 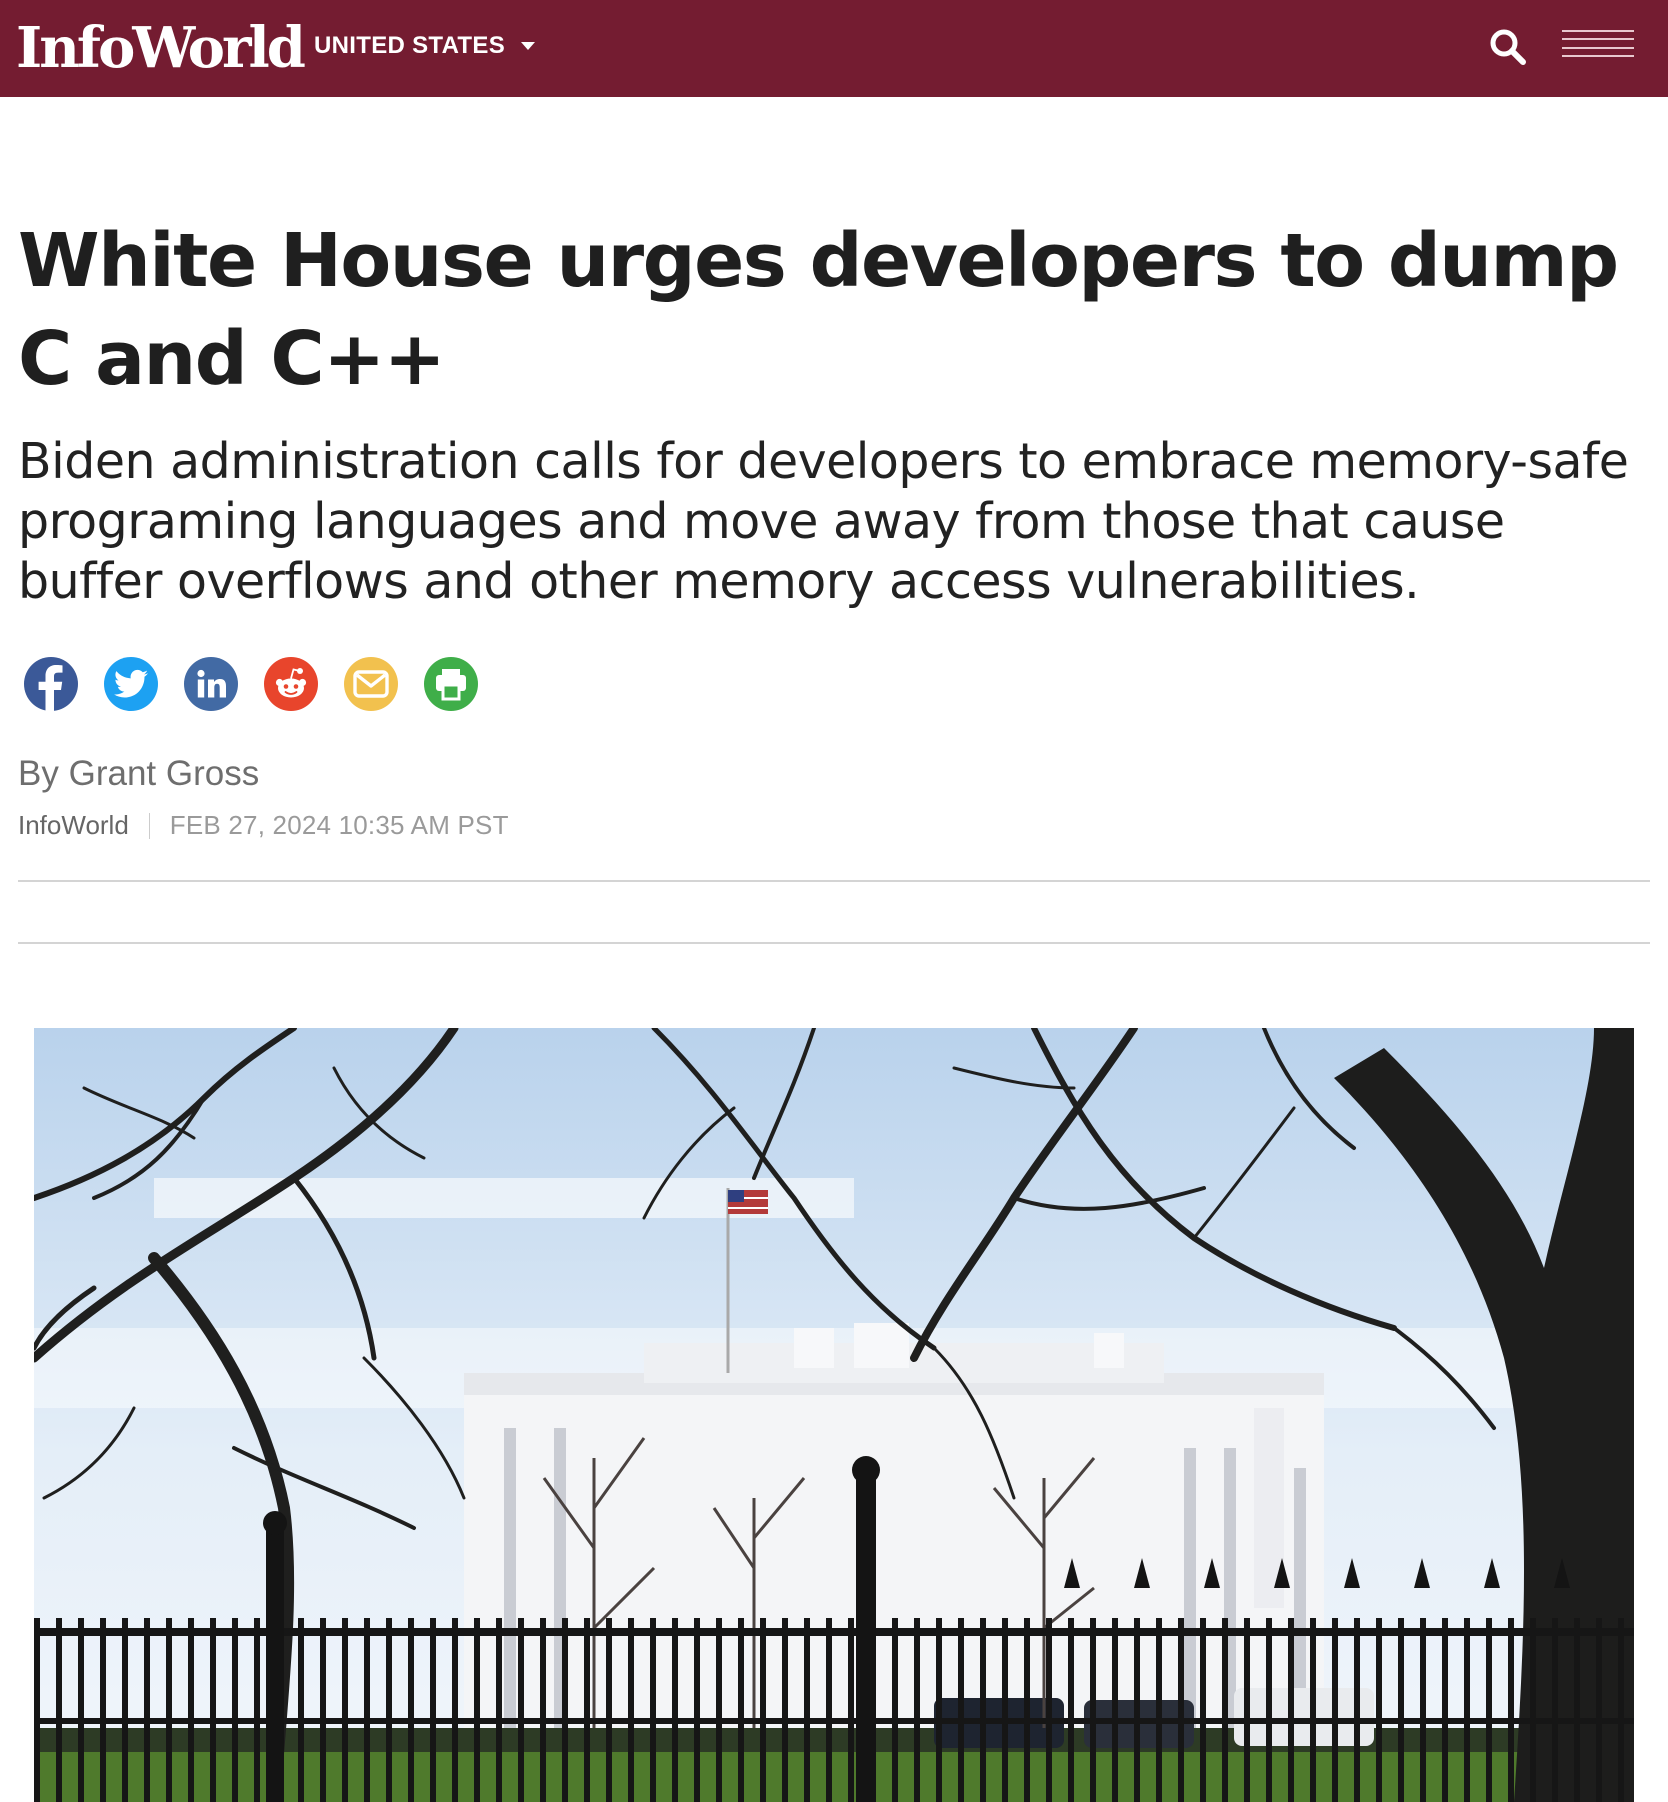 I want to click on email-share-button, so click(x=371, y=684).